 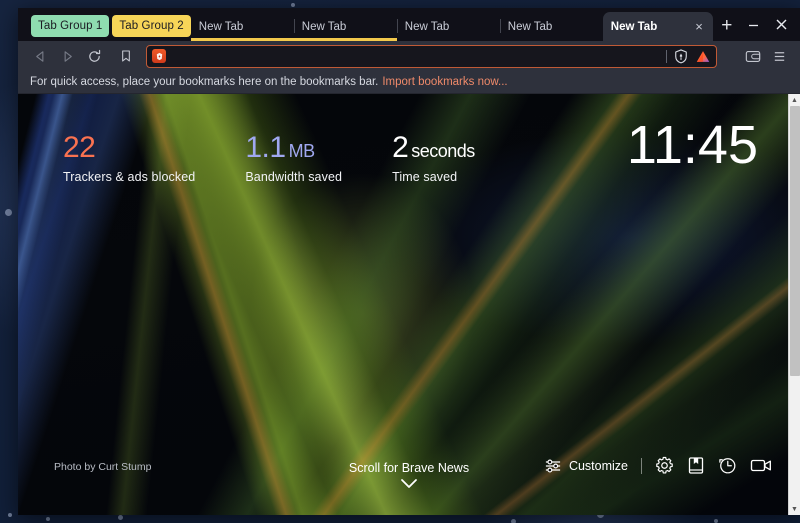 I want to click on window-controls, so click(x=767, y=24).